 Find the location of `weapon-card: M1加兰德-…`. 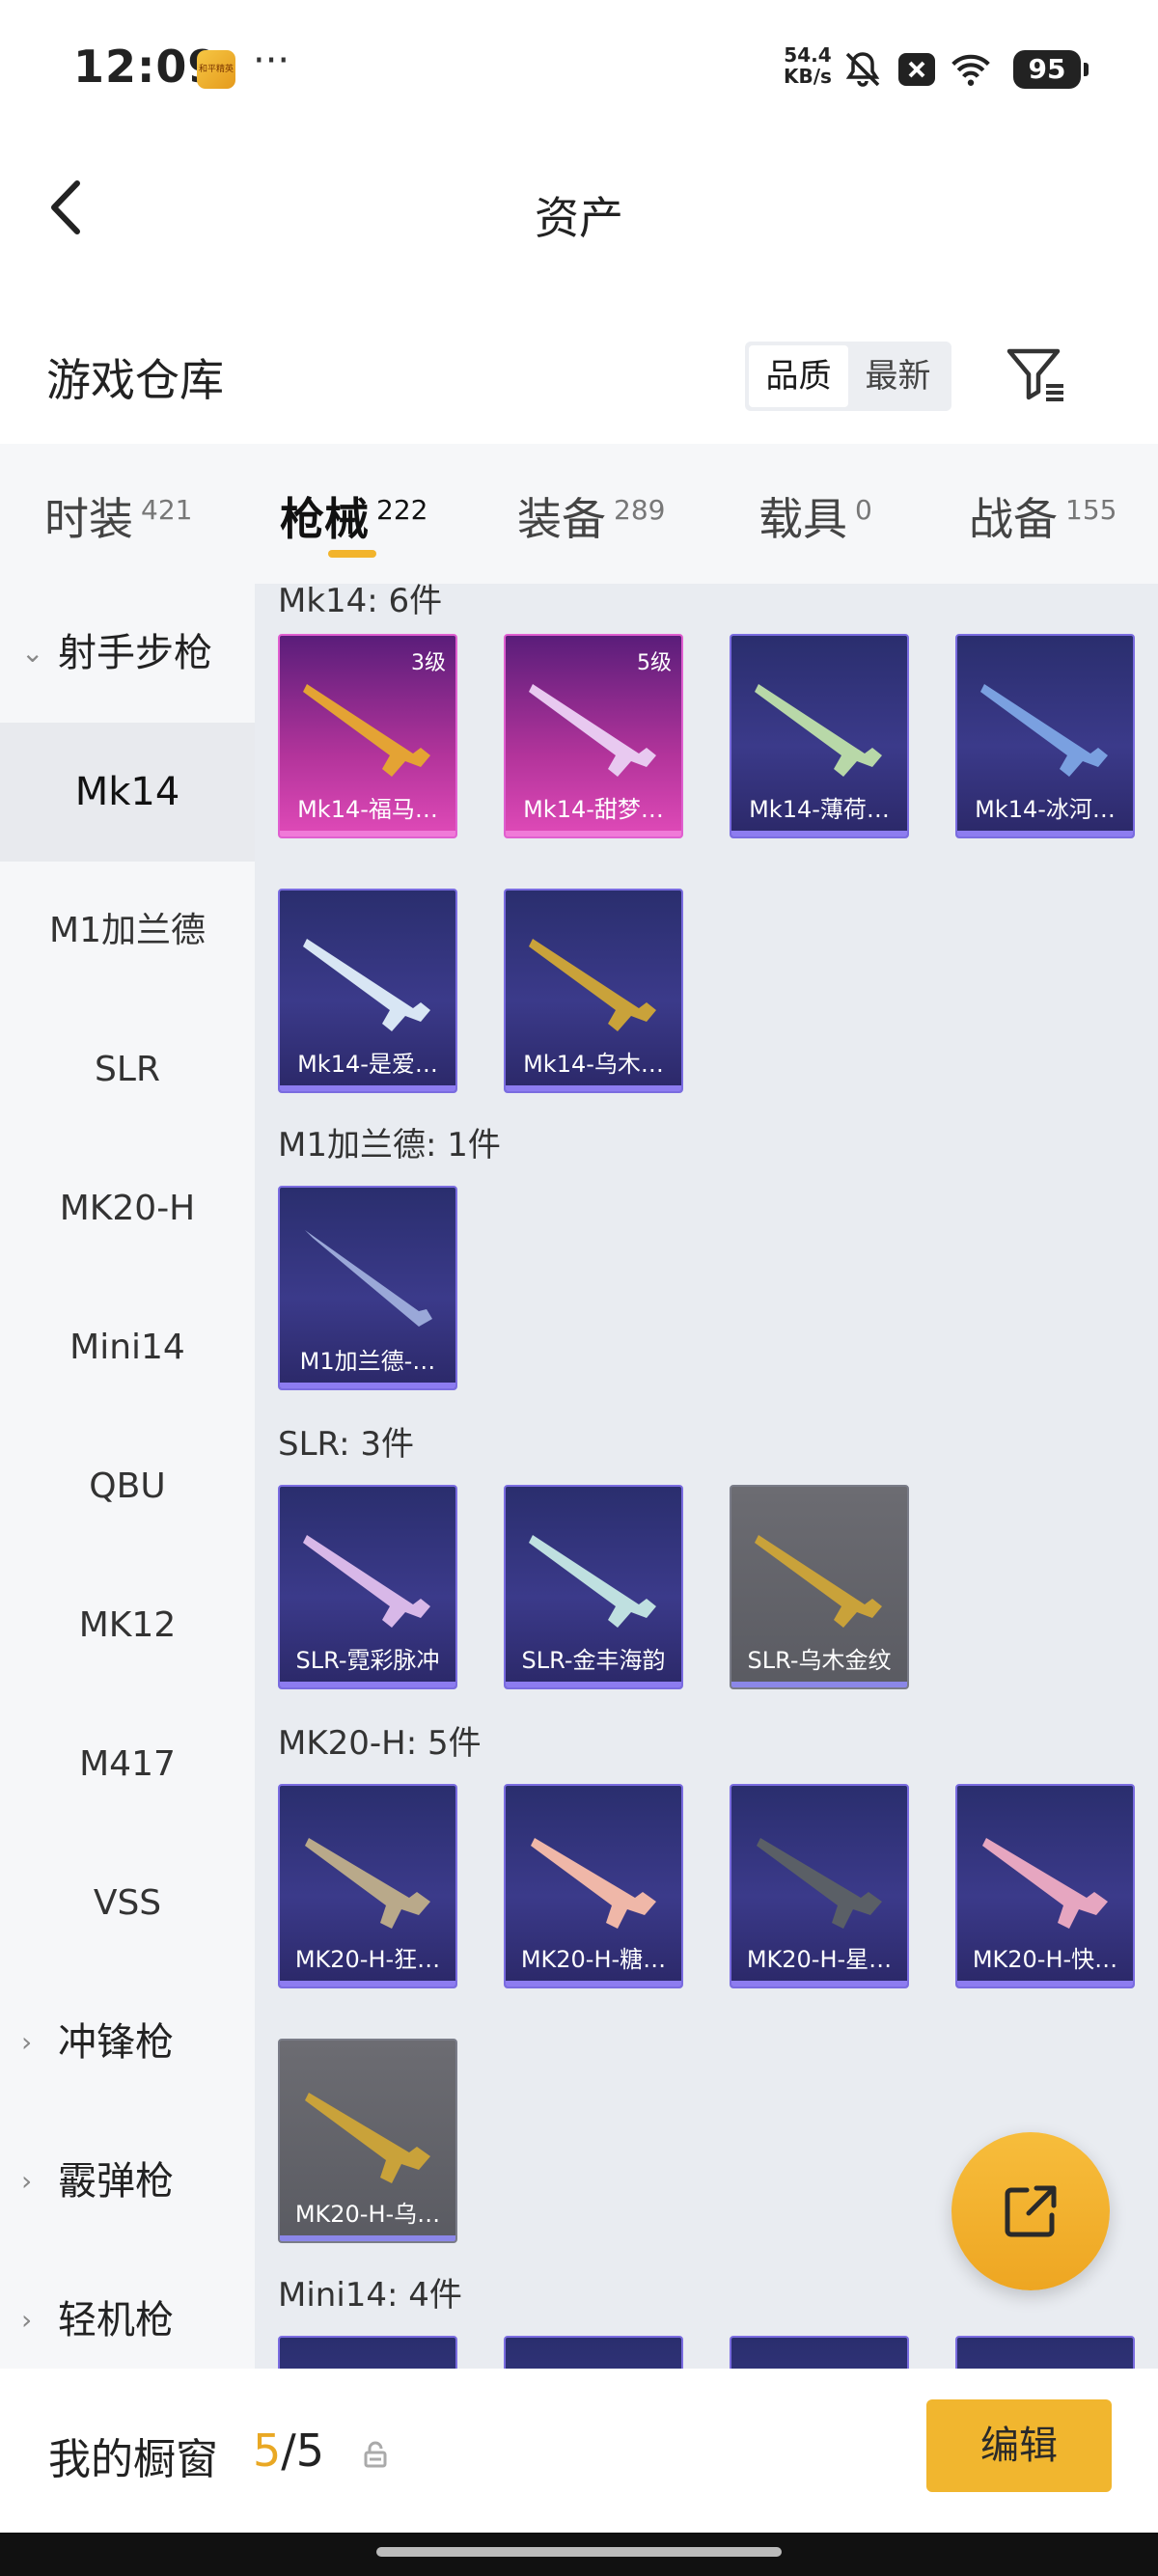

weapon-card: M1加兰德-… is located at coordinates (367, 1288).